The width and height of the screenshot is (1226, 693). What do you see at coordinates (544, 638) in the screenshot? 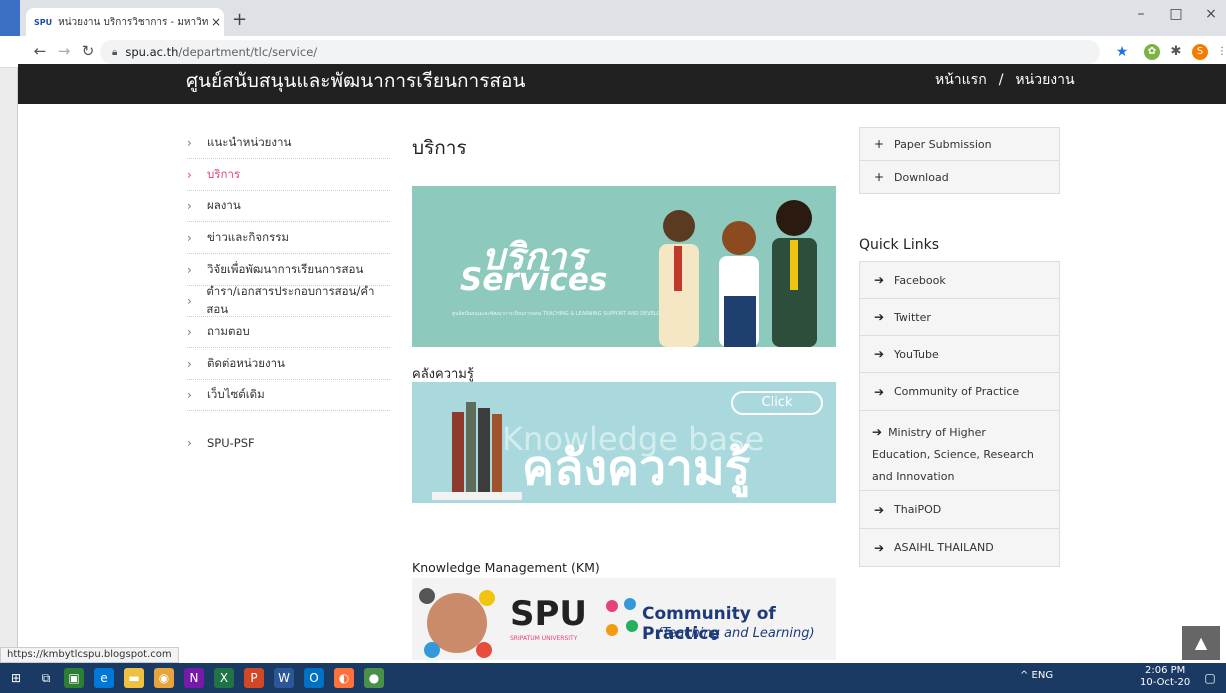
I see `spu-logo-subtitle: SRIPATUM UNIVERSITY` at bounding box center [544, 638].